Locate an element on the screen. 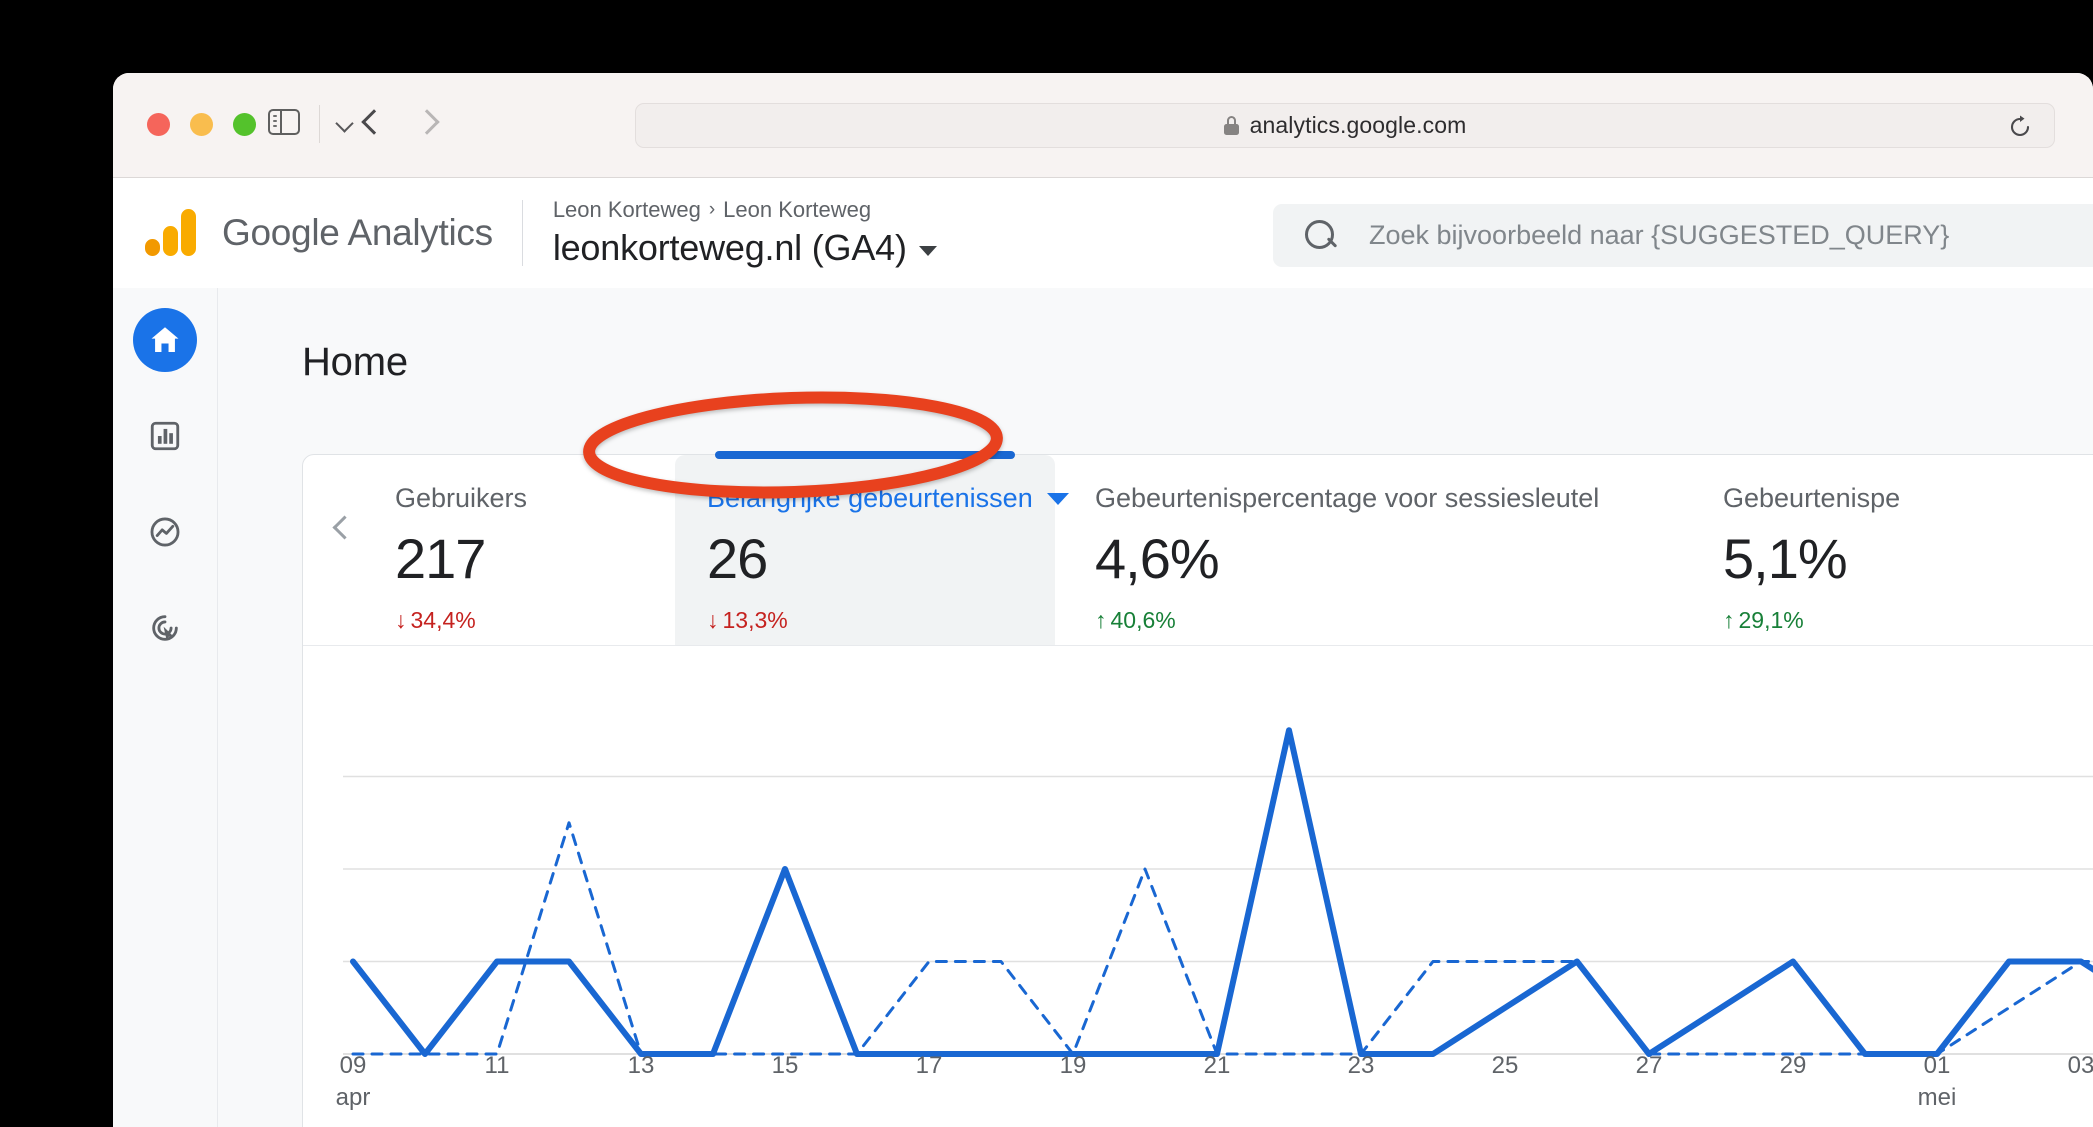 This screenshot has width=2093, height=1127. metric-delta: ↓ 13,3% is located at coordinates (881, 620).